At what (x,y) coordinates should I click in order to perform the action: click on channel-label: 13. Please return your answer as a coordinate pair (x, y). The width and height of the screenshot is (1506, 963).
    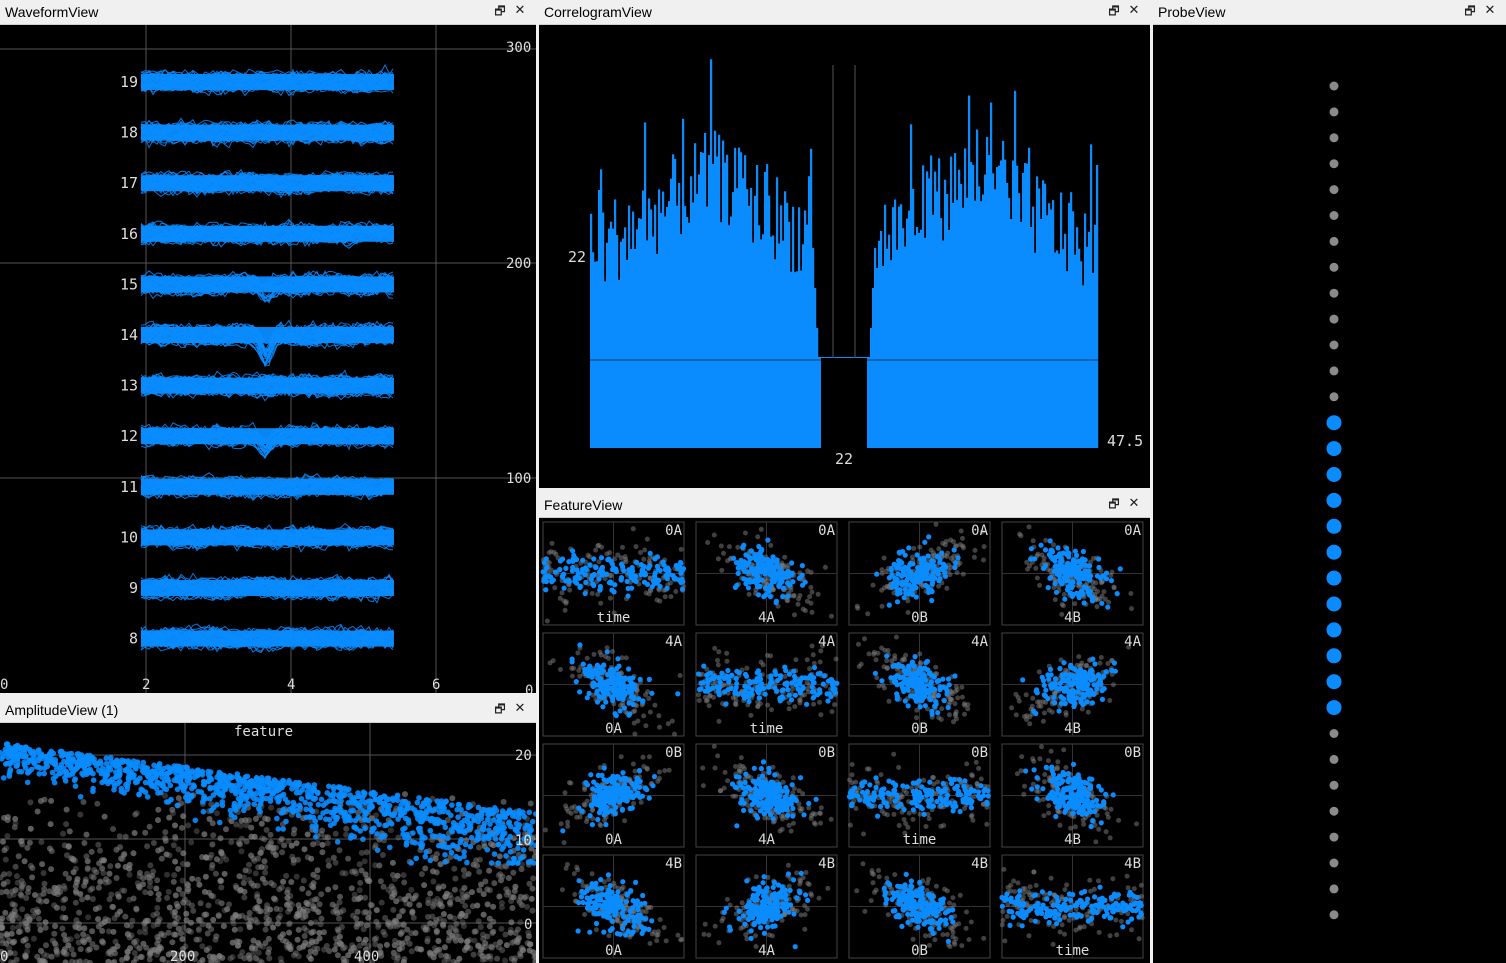
    Looking at the image, I should click on (129, 386).